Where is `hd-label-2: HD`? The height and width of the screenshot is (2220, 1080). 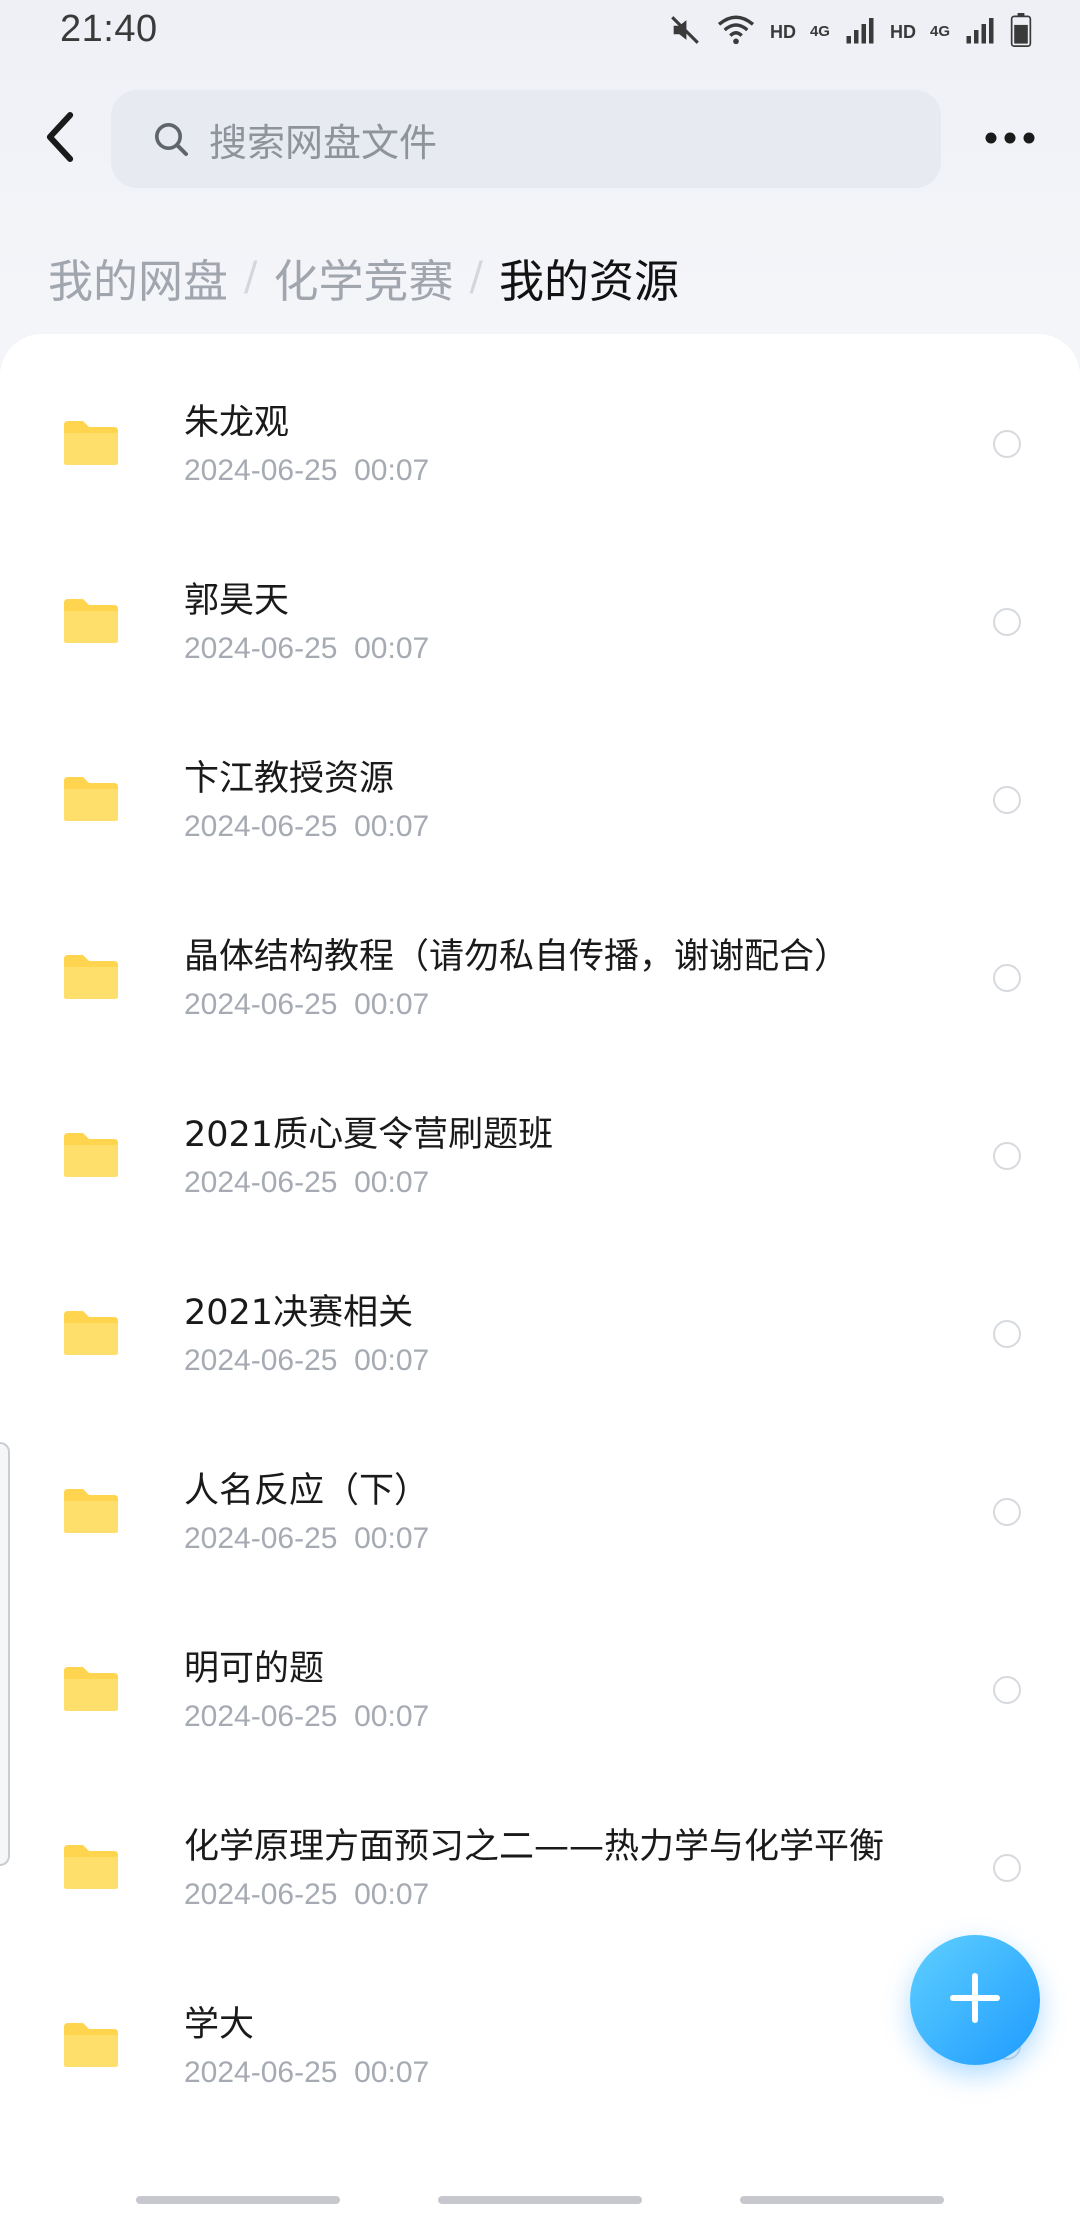
hd-label-2: HD is located at coordinates (902, 31).